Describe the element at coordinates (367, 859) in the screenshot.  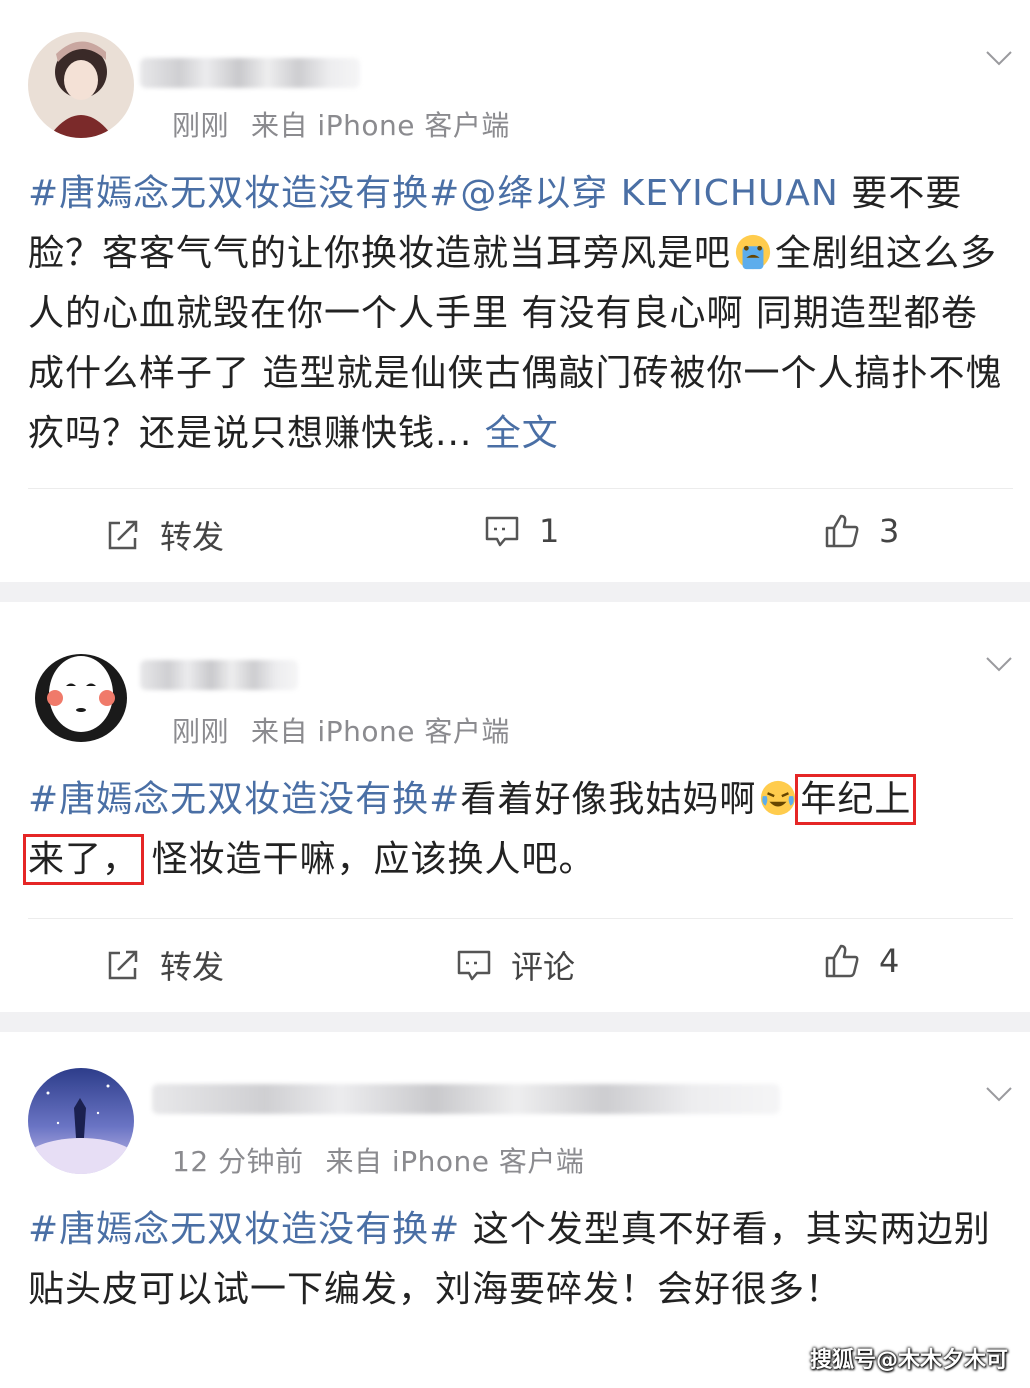
I see `post-text-part: 怪妆造干嘛，应该换人吧。` at that location.